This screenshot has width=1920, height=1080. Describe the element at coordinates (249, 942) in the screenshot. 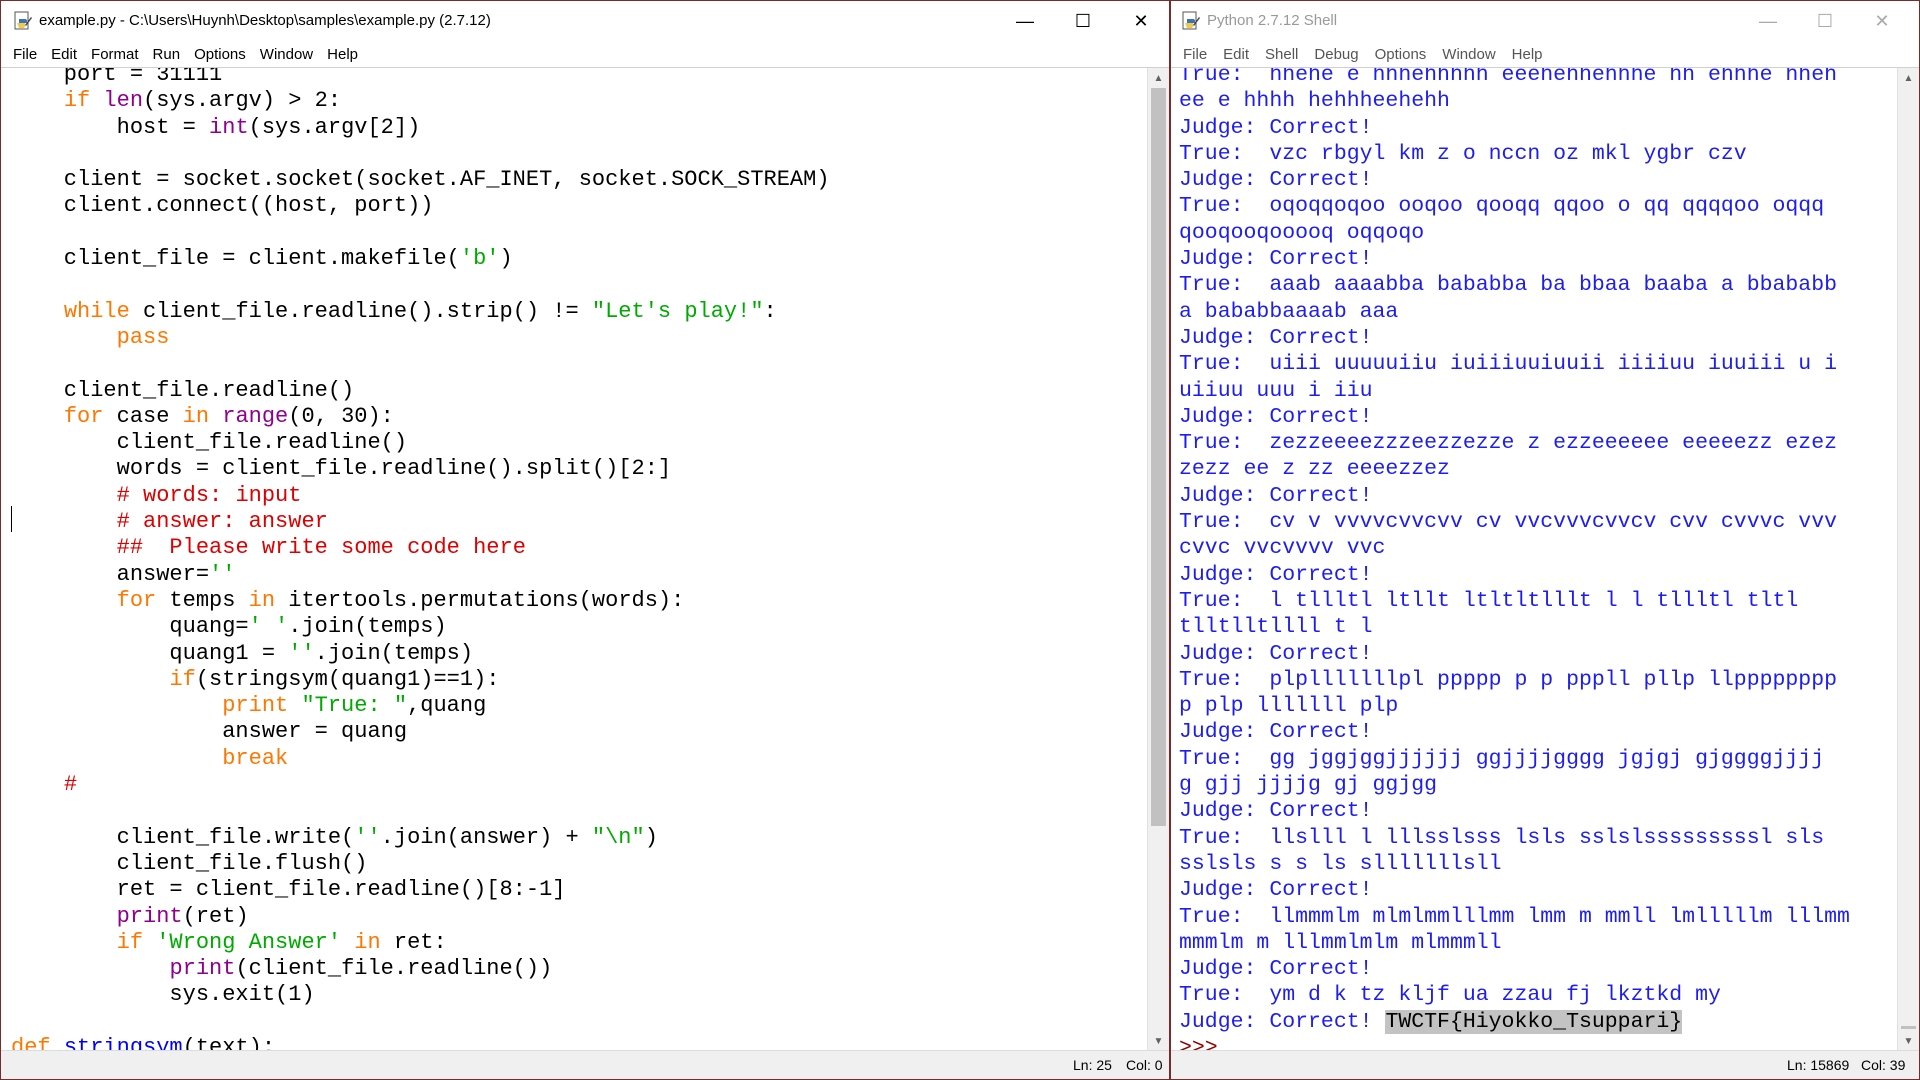

I see `code-token: 'Wrong Answer'` at that location.